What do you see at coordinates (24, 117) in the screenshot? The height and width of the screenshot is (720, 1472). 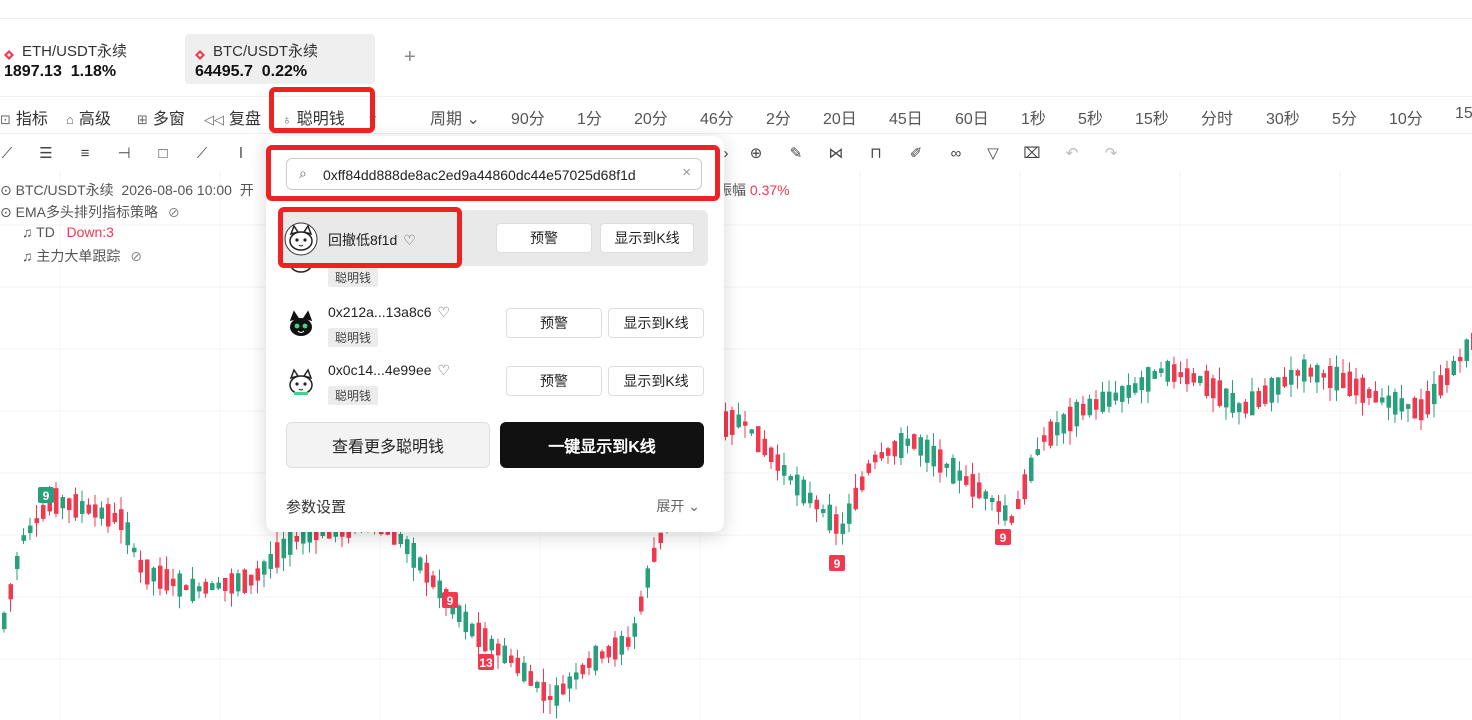 I see `indicator-button: ⊡ 指标` at bounding box center [24, 117].